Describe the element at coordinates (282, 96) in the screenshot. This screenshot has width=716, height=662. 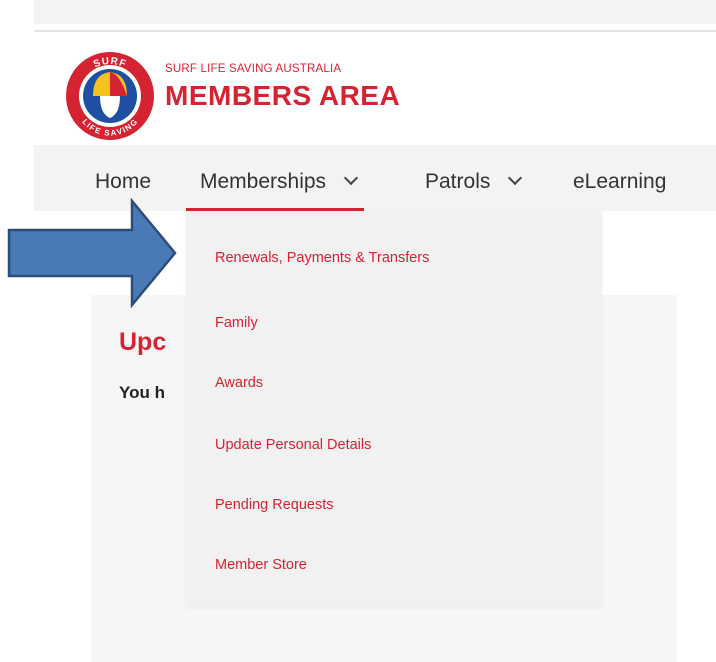
I see `site-title: MEMBERS AREA` at that location.